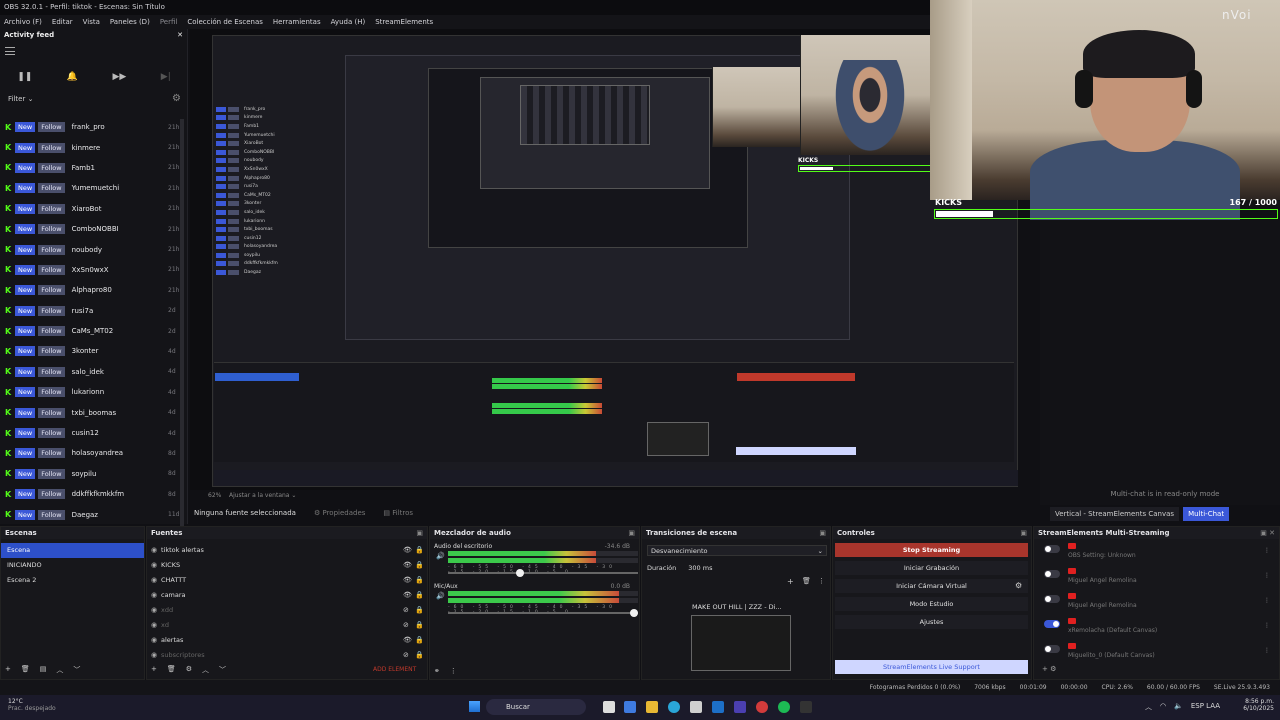 The height and width of the screenshot is (720, 1280). Describe the element at coordinates (440, 556) in the screenshot. I see `speaker-icon: 🔊` at that location.